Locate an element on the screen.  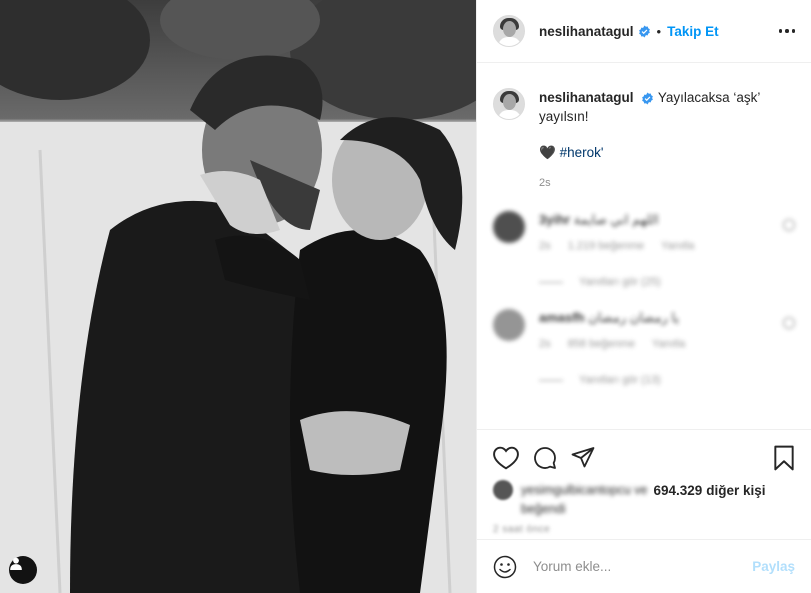
post-date-blurred: 2 saat önce is located at coordinates (522, 529).